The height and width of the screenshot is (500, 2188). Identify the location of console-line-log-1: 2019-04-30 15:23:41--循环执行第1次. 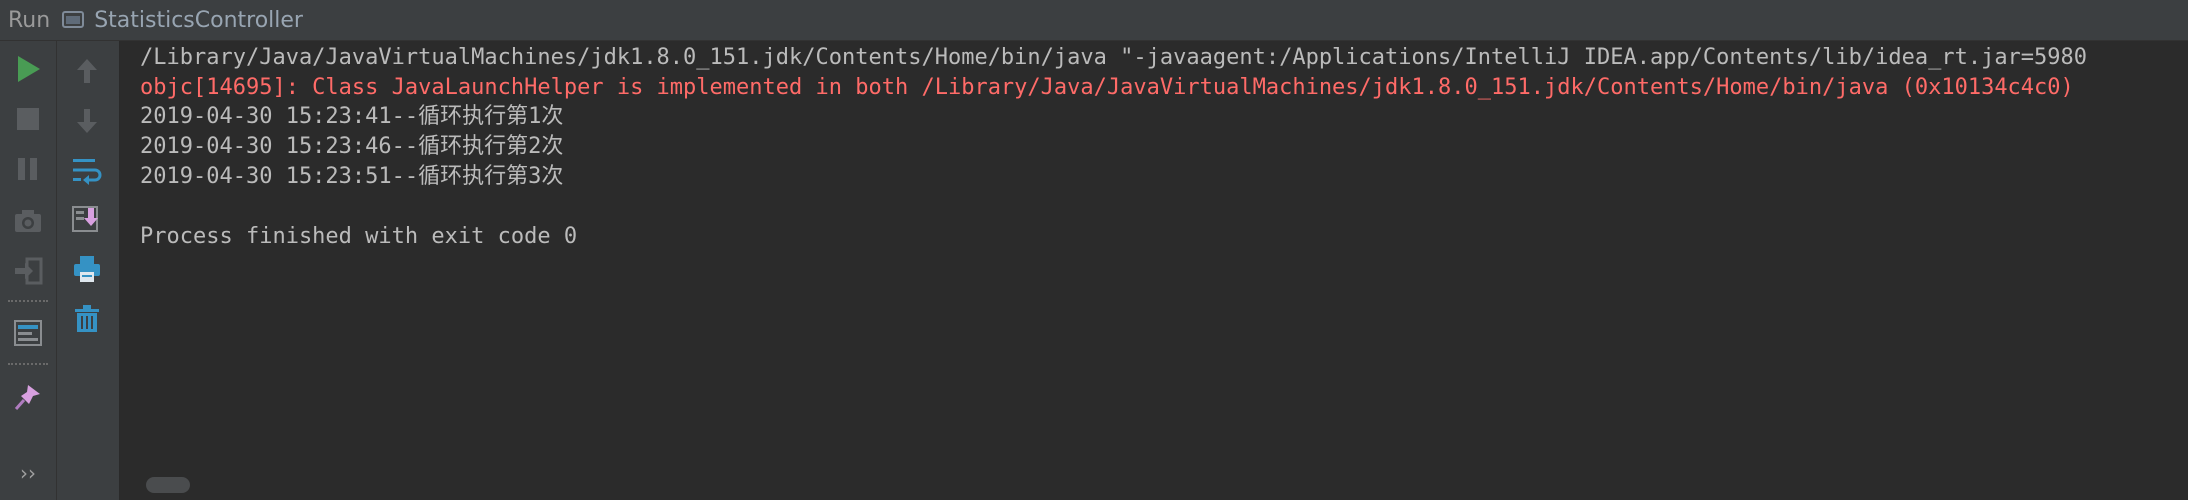
(352, 116).